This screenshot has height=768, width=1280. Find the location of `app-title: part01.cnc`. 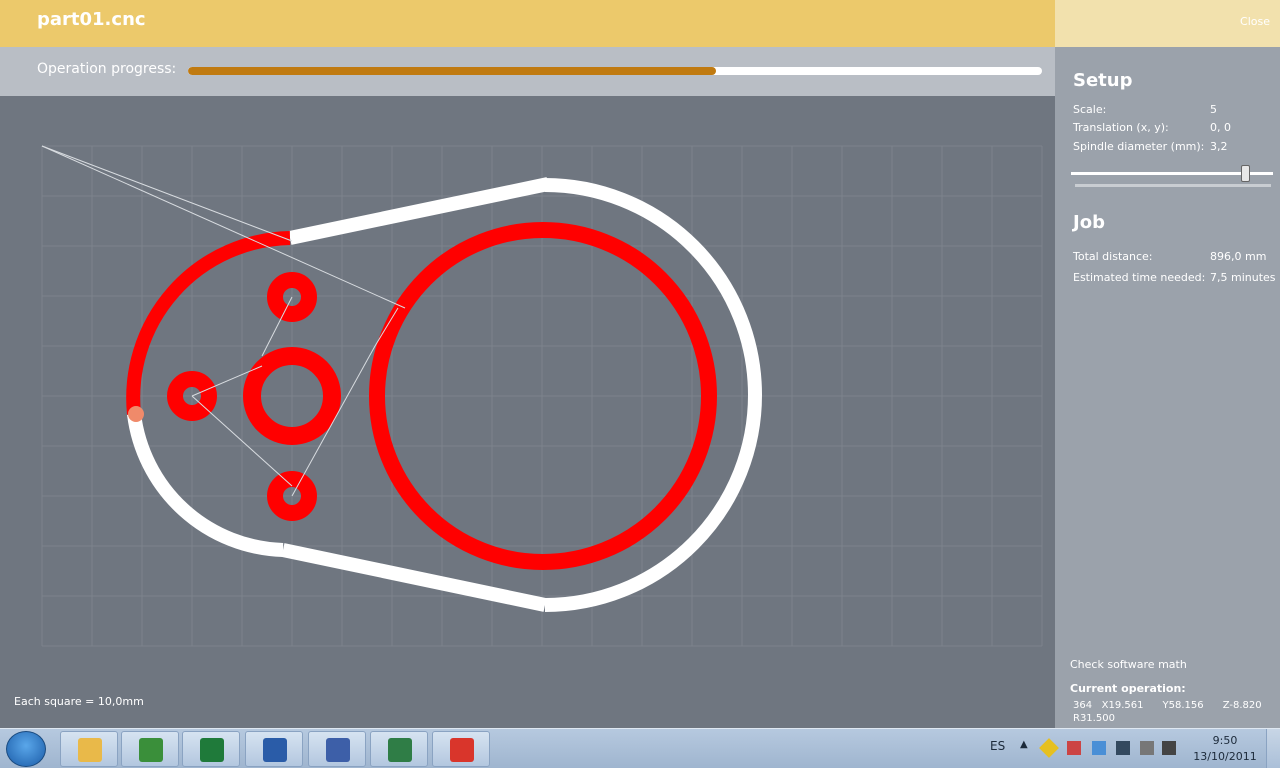

app-title: part01.cnc is located at coordinates (91, 19).